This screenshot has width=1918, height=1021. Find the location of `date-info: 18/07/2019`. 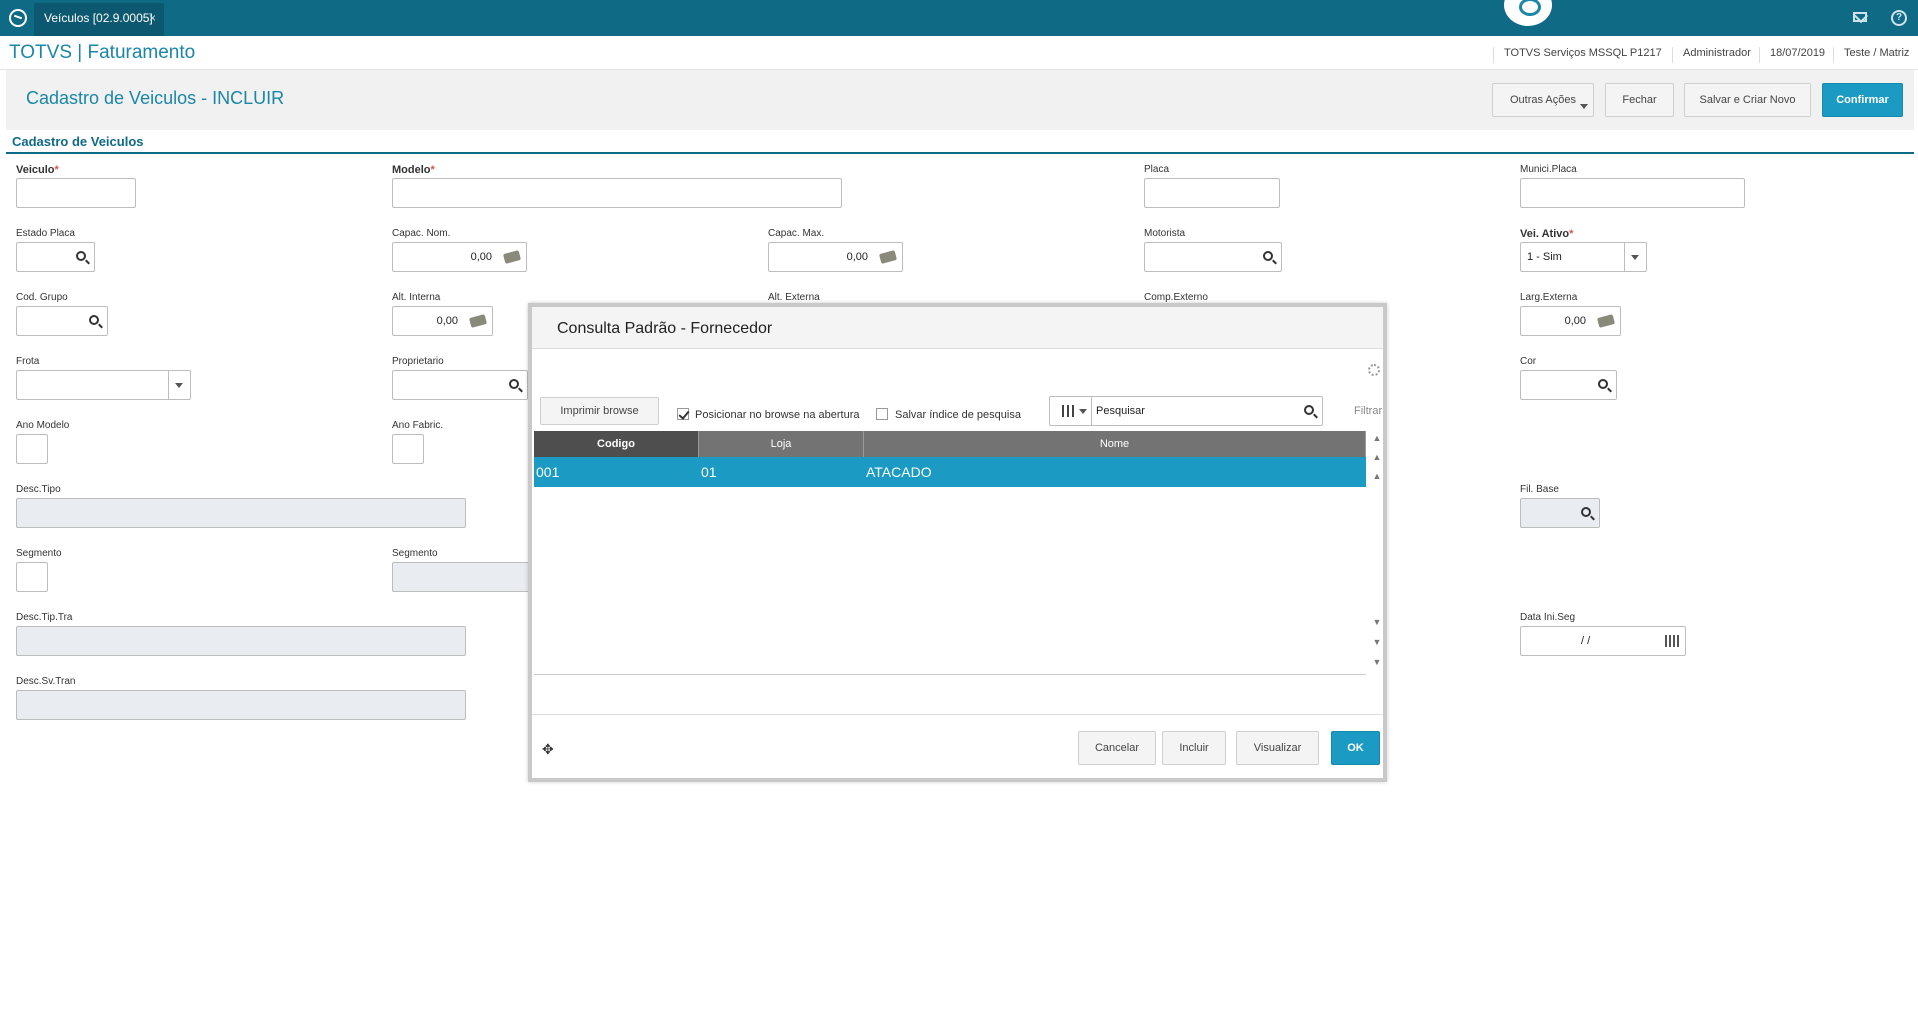

date-info: 18/07/2019 is located at coordinates (1792, 55).